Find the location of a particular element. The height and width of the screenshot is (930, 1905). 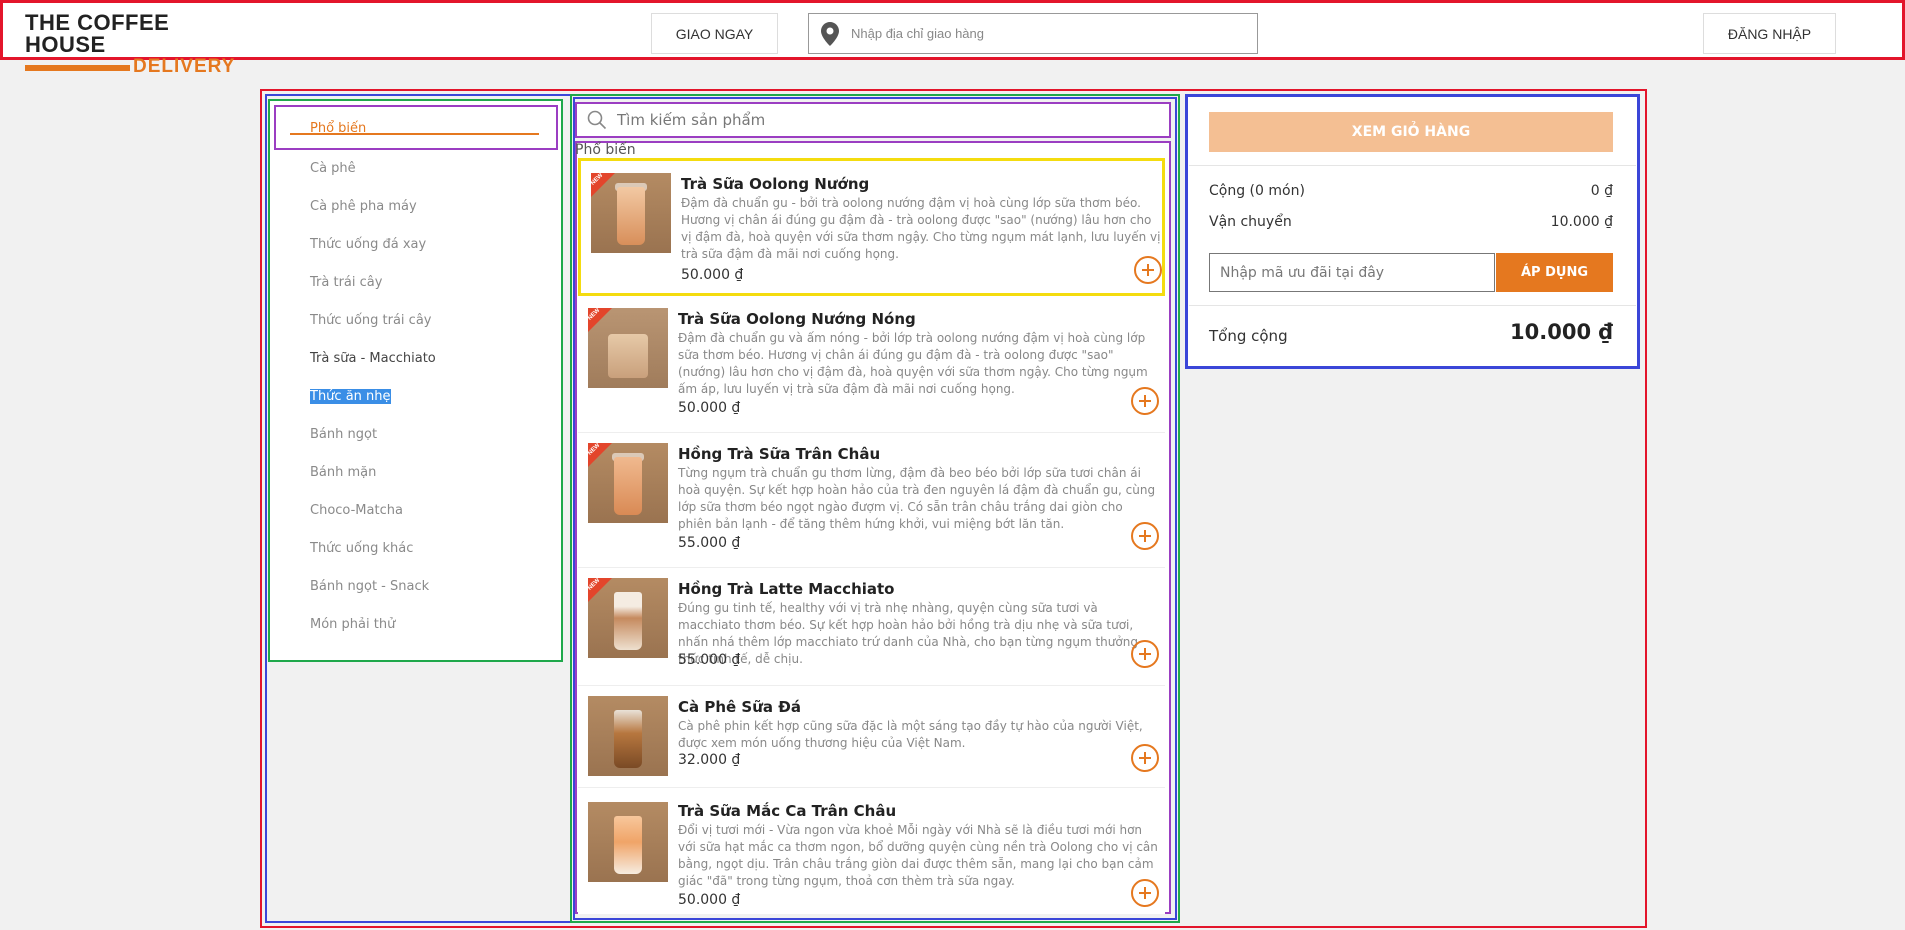

total-value: 10.000 ₫ is located at coordinates (1561, 332).